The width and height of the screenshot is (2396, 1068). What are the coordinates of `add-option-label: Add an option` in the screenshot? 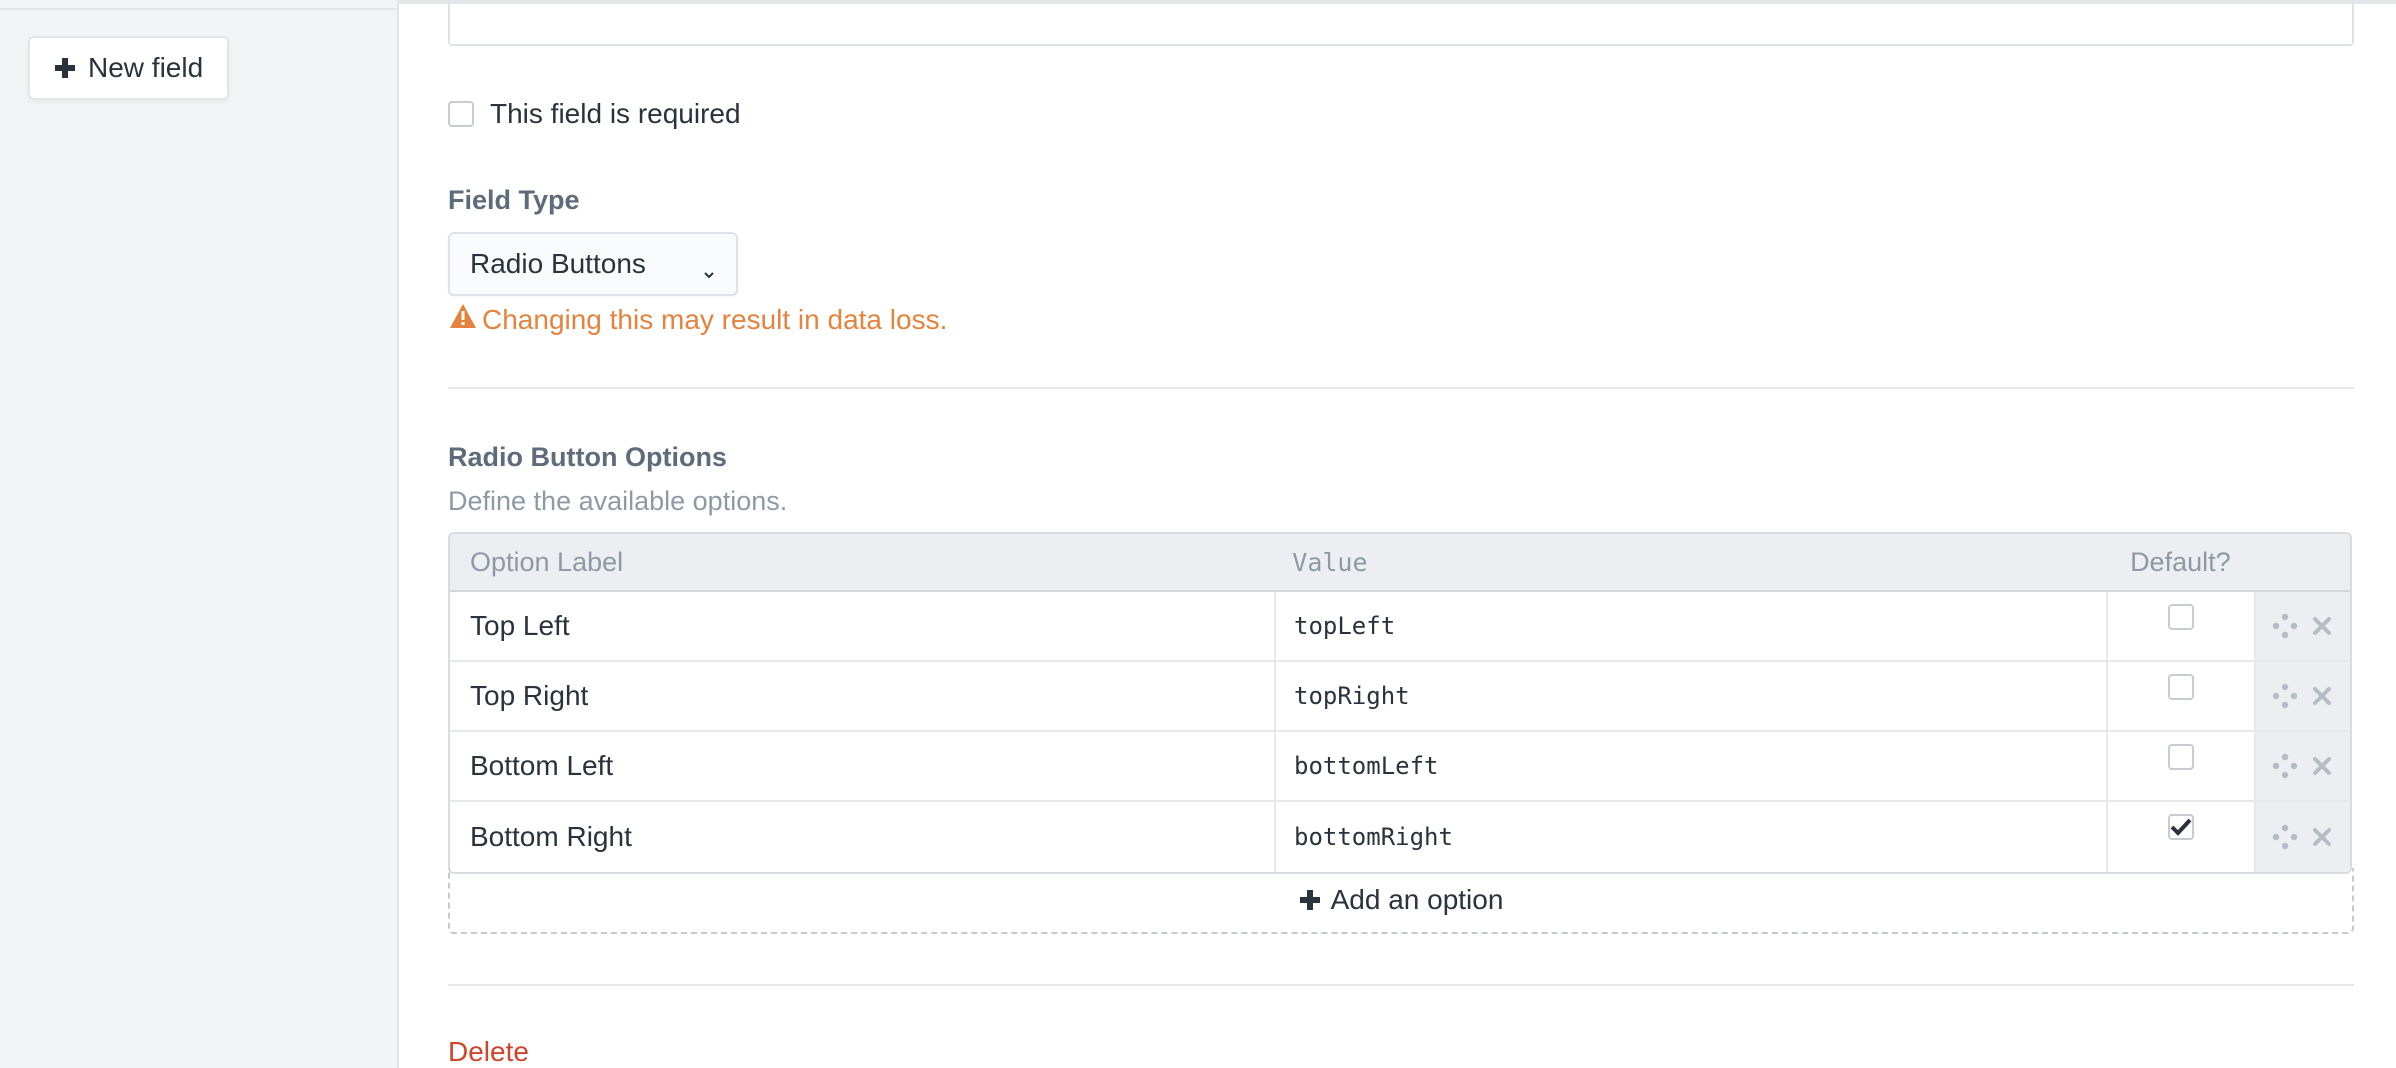 It's located at (1417, 899).